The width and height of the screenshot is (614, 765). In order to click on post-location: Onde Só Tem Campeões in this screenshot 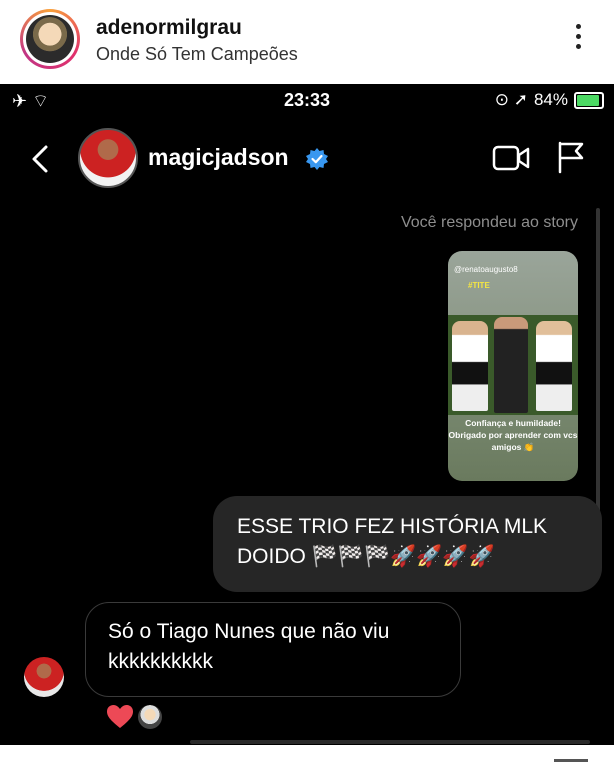, I will do `click(197, 54)`.